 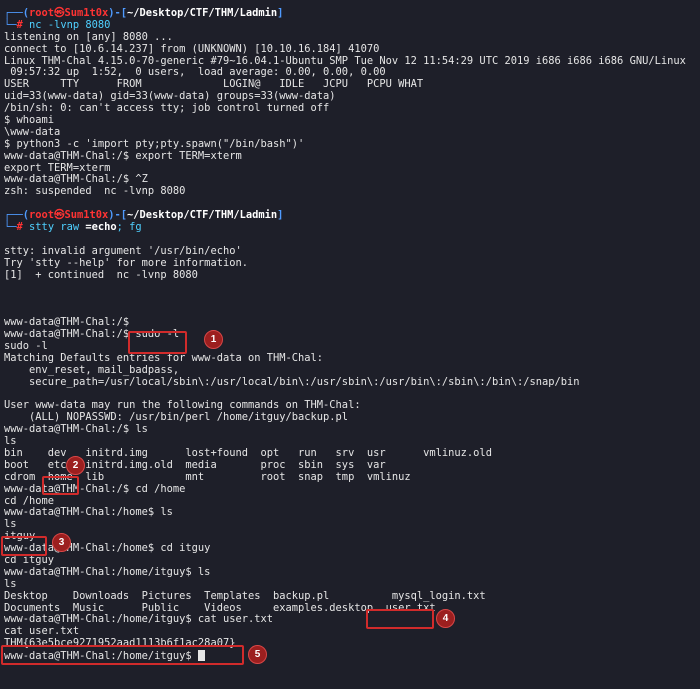 What do you see at coordinates (122, 655) in the screenshot?
I see `highlight-flag` at bounding box center [122, 655].